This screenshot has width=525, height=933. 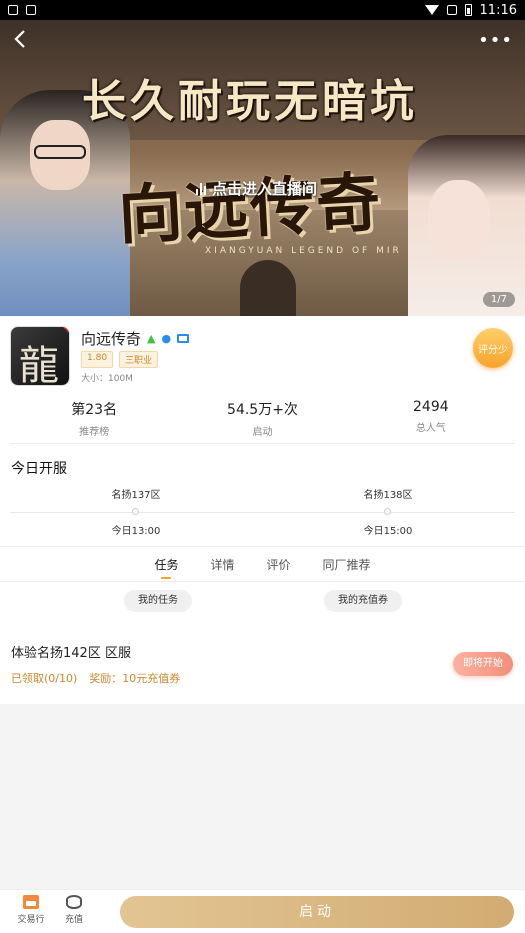 I want to click on streamer-right-image, so click(x=466, y=225).